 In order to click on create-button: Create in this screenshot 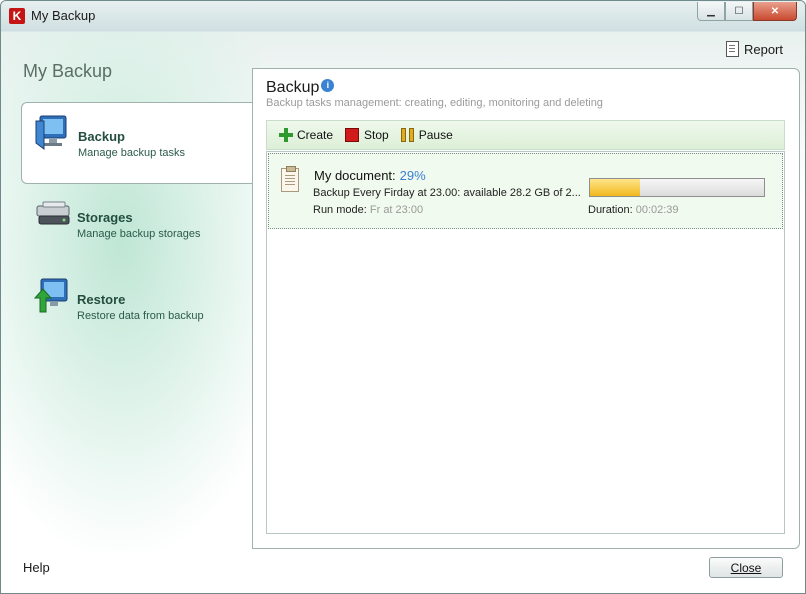, I will do `click(306, 135)`.